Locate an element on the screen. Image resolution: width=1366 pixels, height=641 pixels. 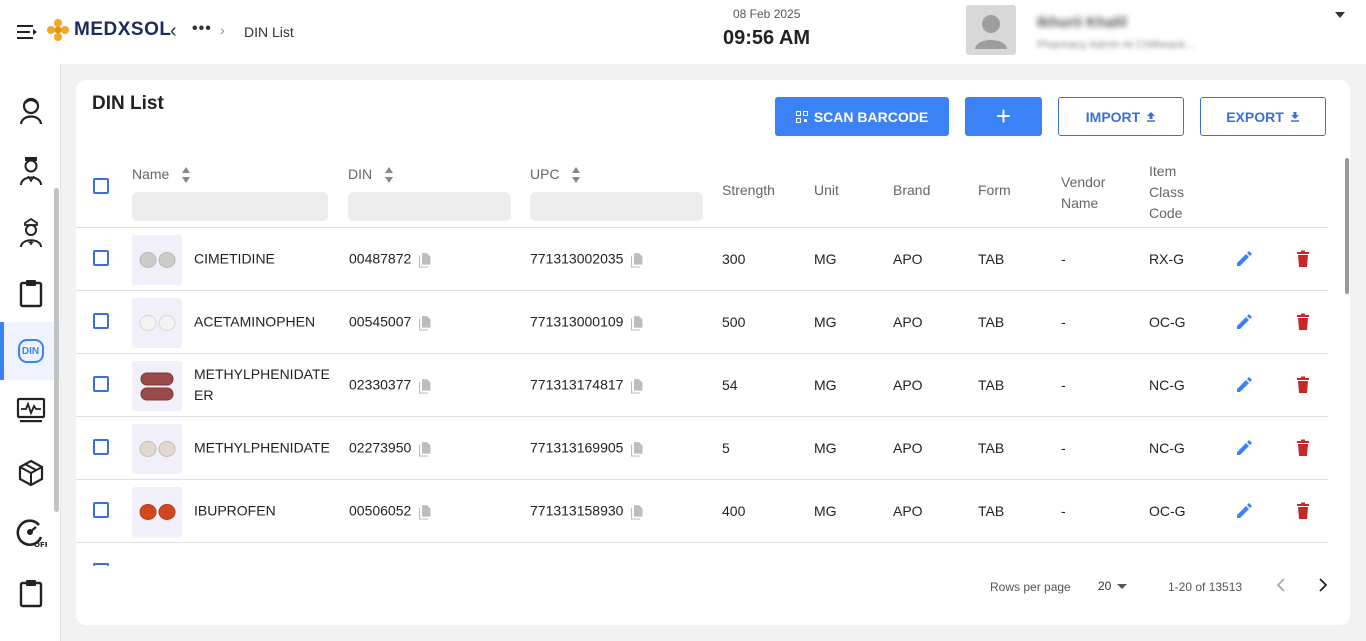
sidebar-item-tasks is located at coordinates (30, 293).